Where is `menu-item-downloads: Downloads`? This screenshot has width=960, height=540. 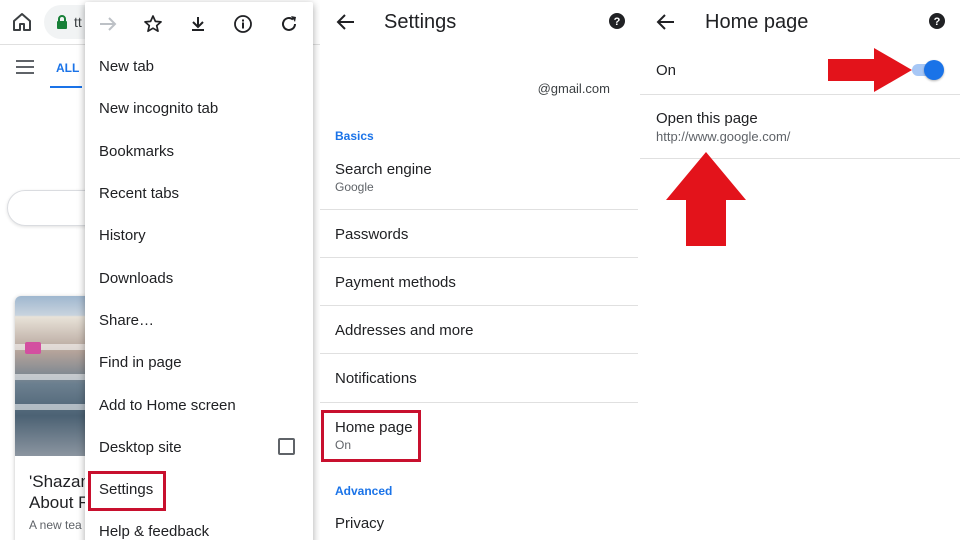 menu-item-downloads: Downloads is located at coordinates (136, 278).